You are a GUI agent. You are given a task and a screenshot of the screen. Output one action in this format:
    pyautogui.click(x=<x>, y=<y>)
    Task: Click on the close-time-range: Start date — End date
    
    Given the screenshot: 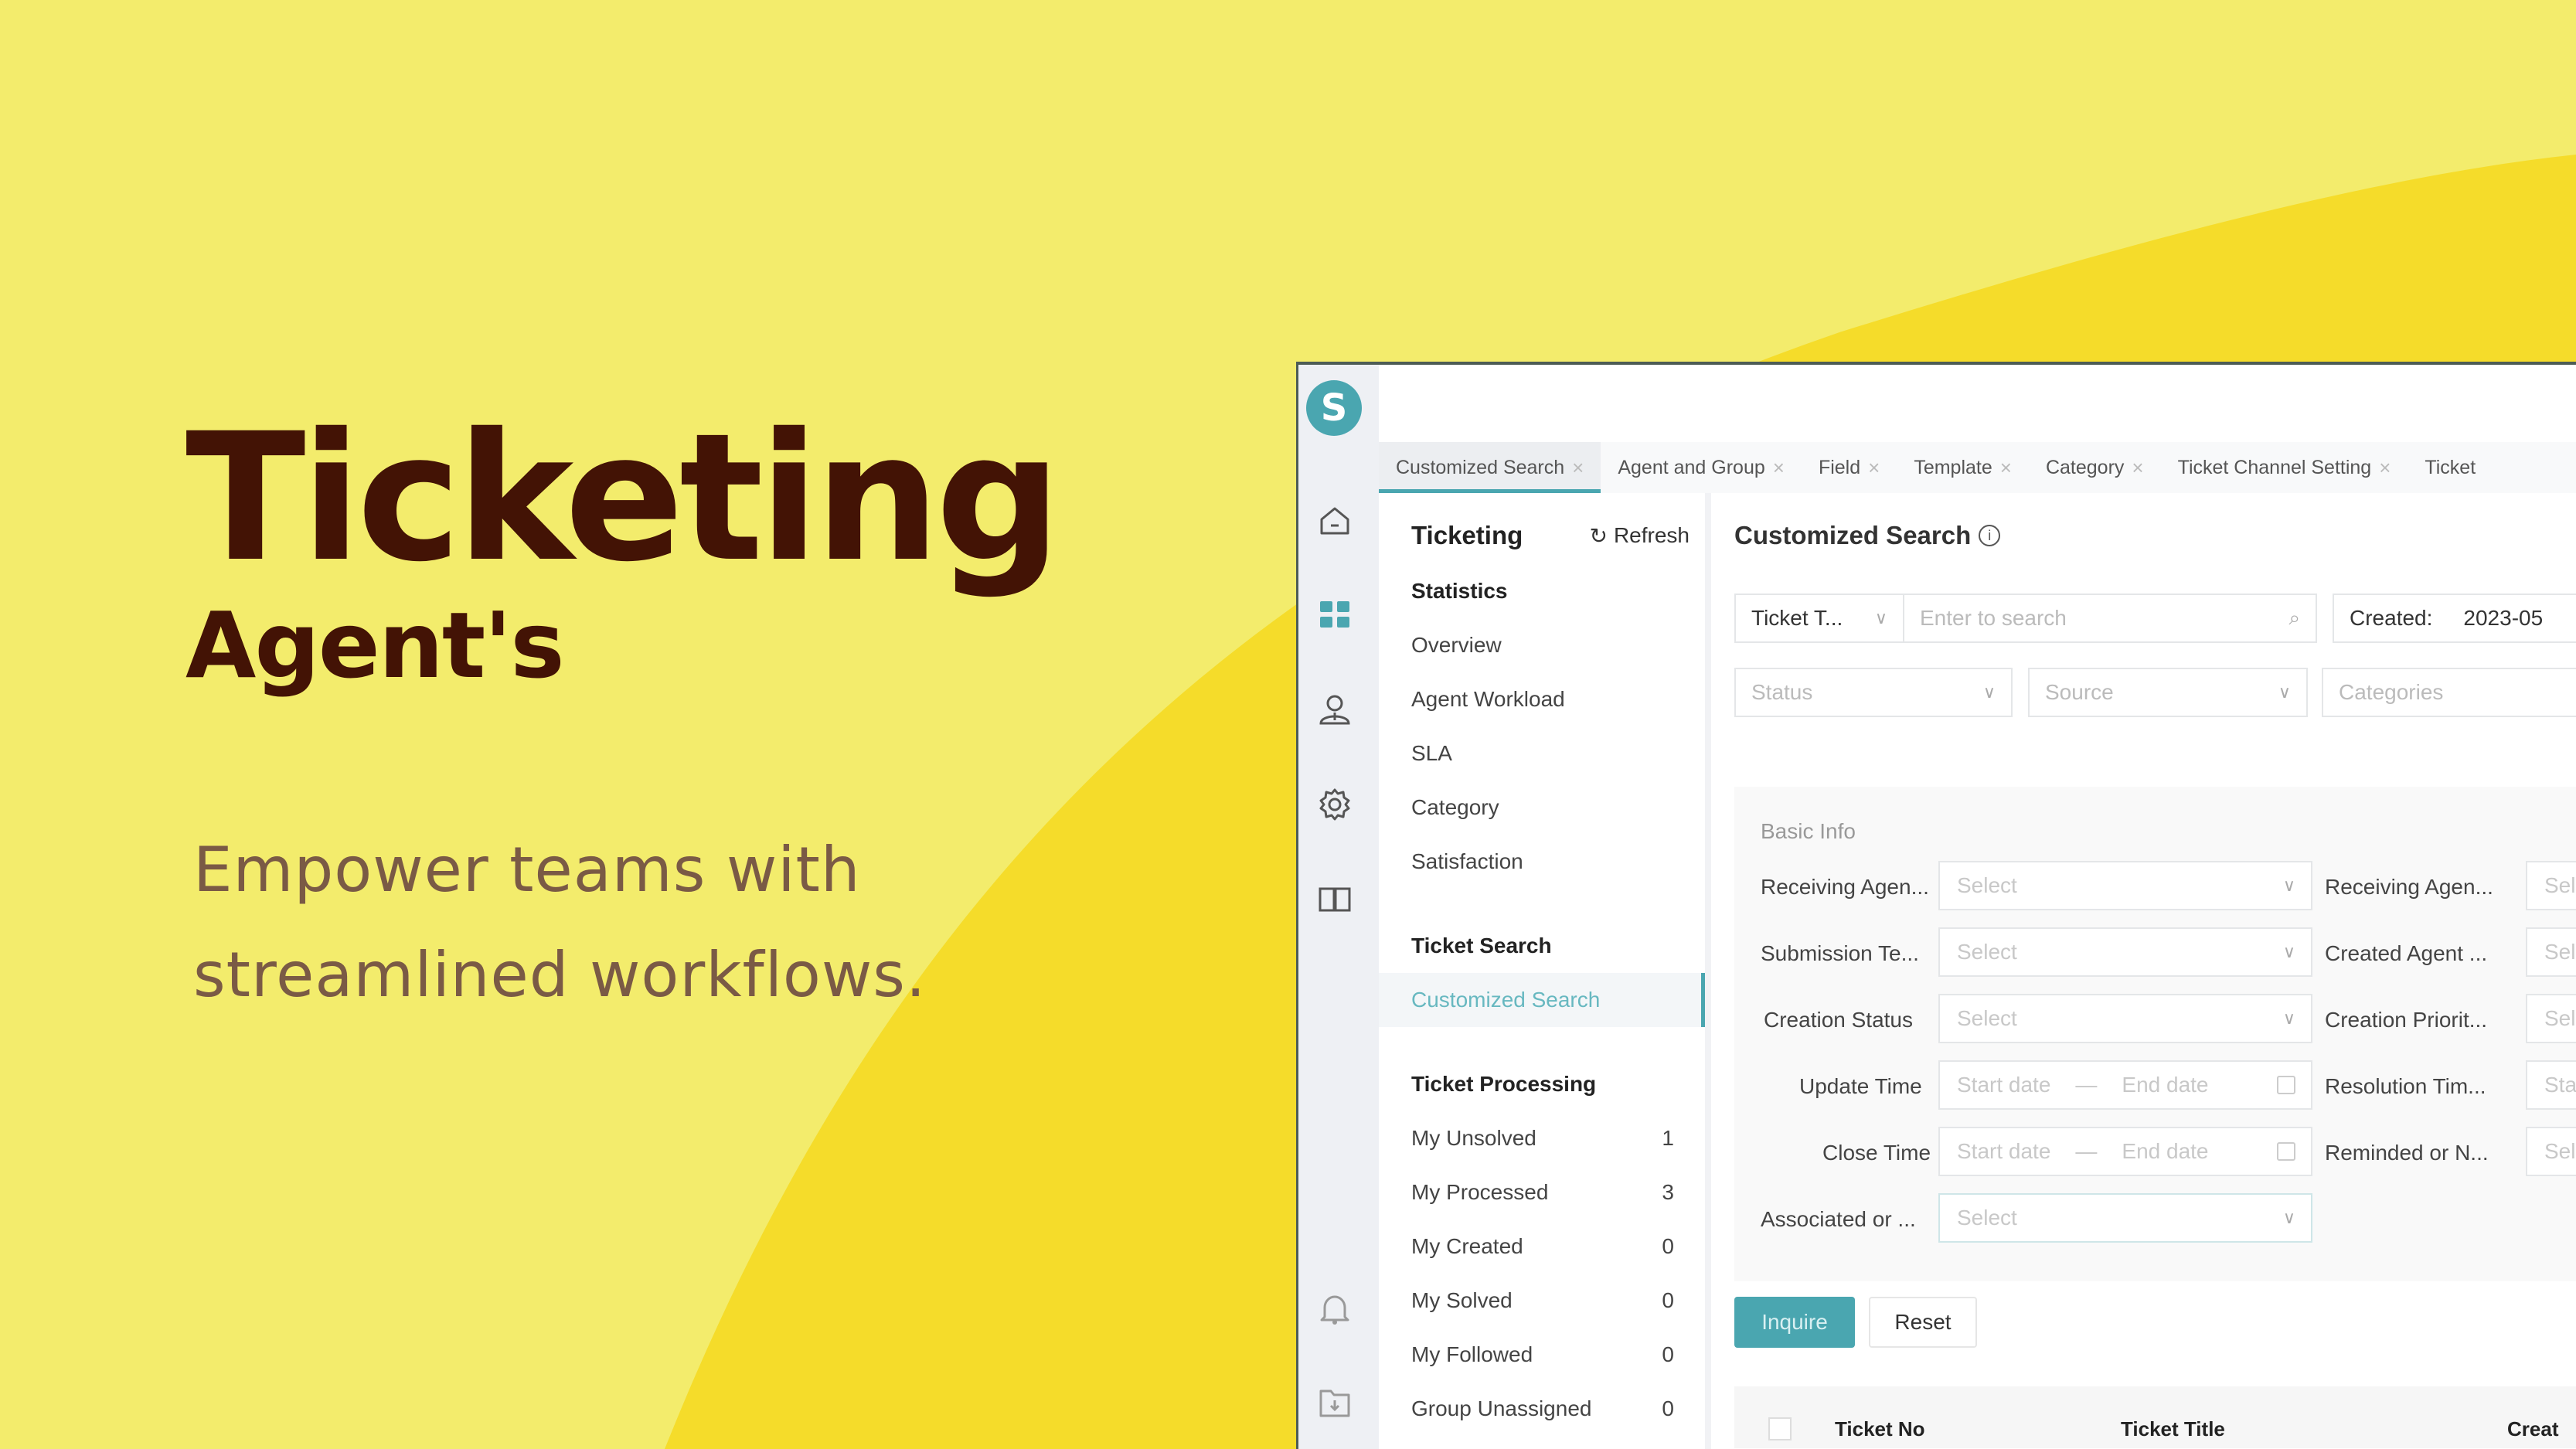 What is the action you would take?
    pyautogui.click(x=2125, y=1151)
    